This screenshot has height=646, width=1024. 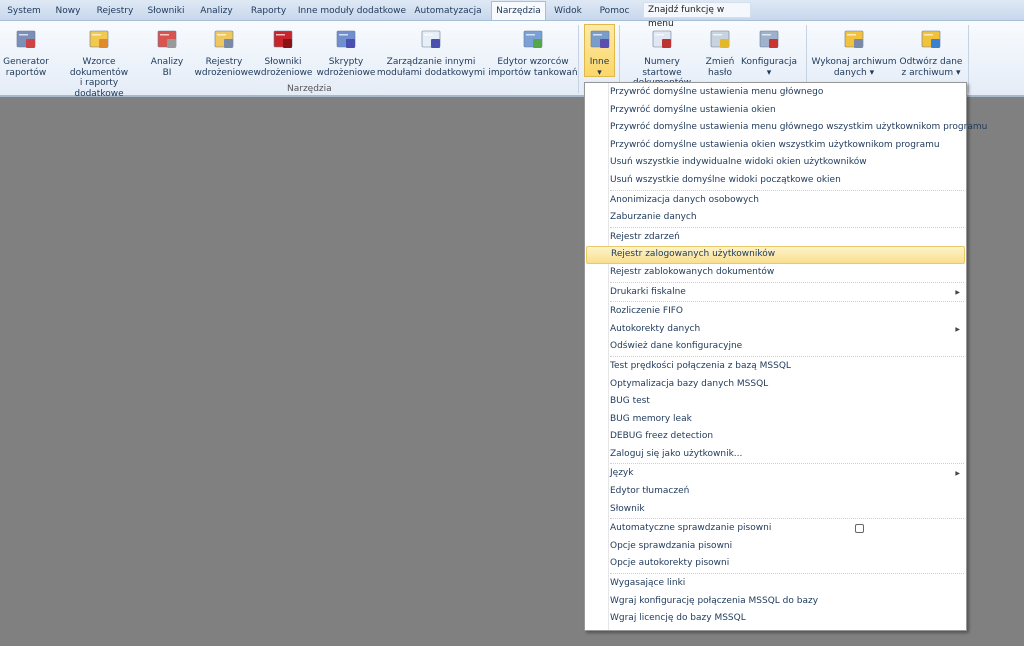 What do you see at coordinates (533, 39) in the screenshot?
I see `table-import-icon` at bounding box center [533, 39].